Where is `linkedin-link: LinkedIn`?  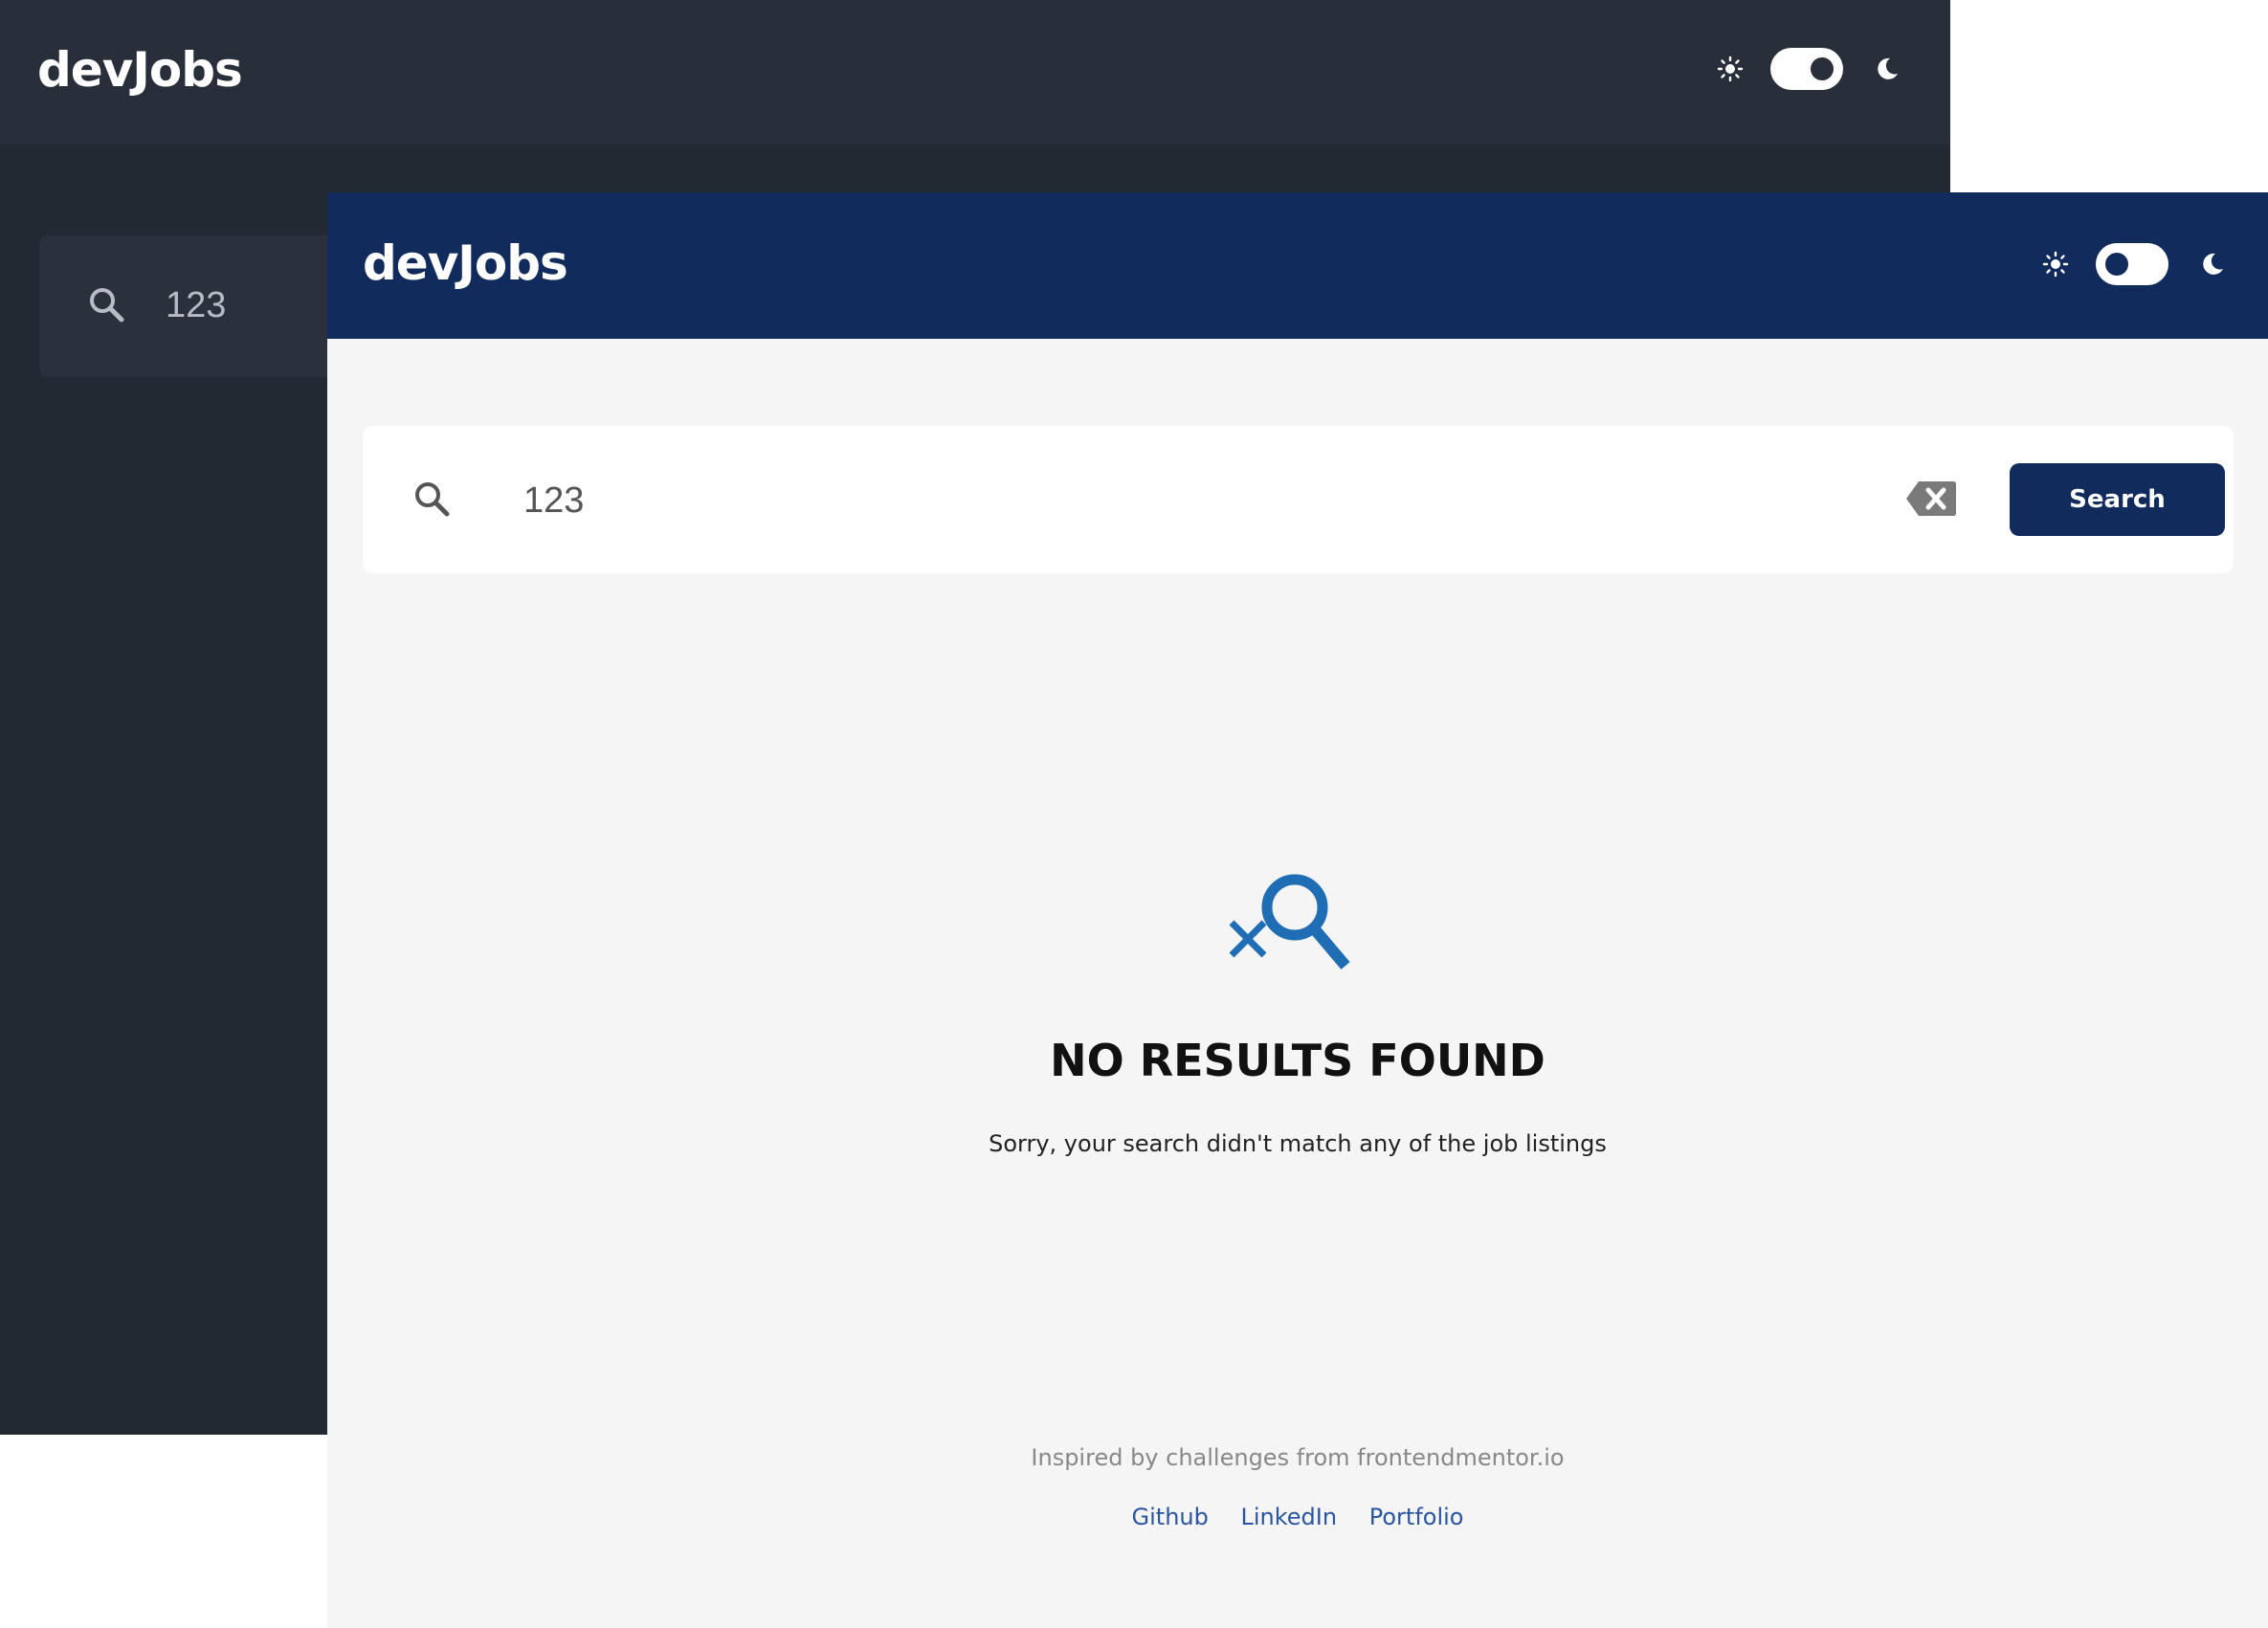
linkedin-link: LinkedIn is located at coordinates (1289, 1517).